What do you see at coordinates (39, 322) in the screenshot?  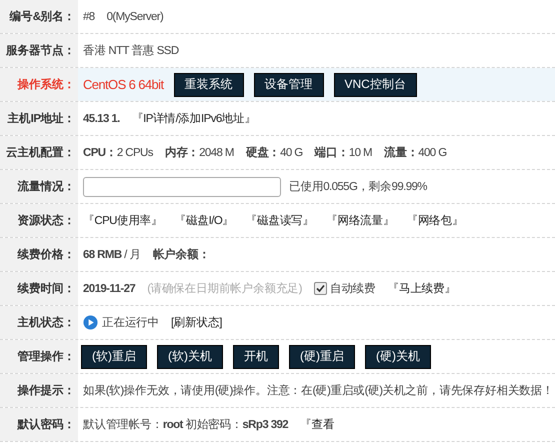 I see `field-label: 主机状态：` at bounding box center [39, 322].